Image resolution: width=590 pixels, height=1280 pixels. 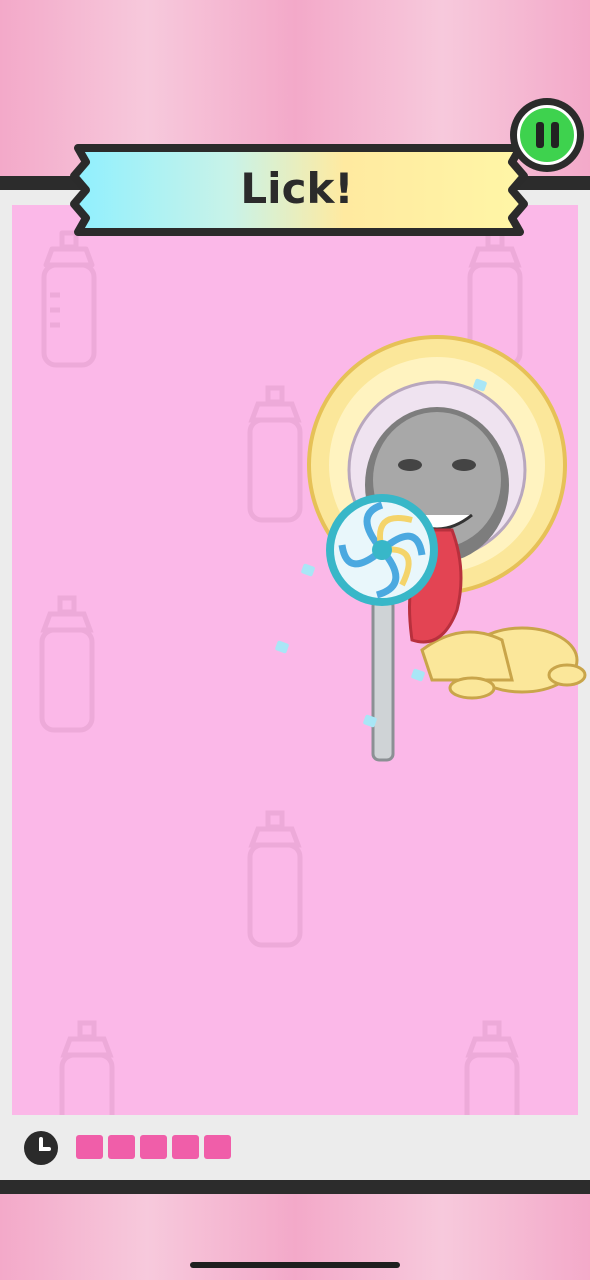 I want to click on pause-button, so click(x=547, y=135).